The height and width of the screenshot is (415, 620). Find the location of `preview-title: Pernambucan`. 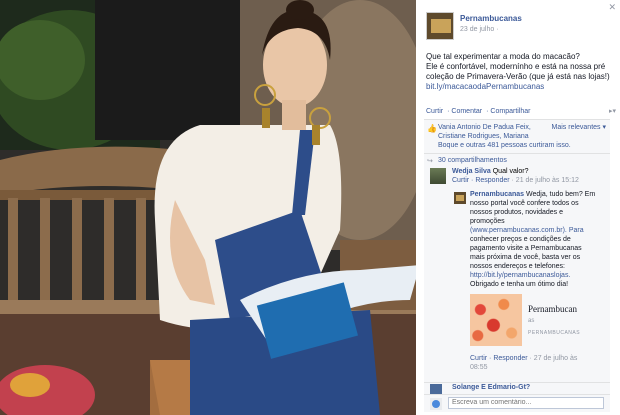

preview-title: Pernambucan is located at coordinates (552, 309).